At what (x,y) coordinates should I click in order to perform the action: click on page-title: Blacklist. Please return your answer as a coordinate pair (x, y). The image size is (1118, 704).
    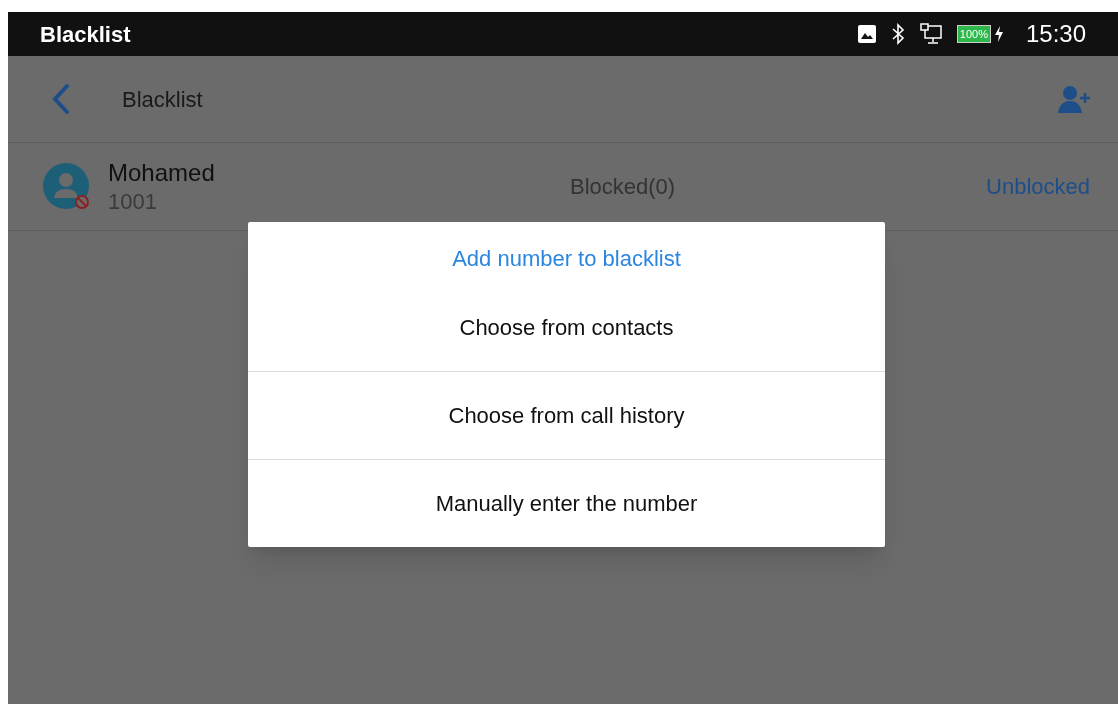
    Looking at the image, I should click on (162, 99).